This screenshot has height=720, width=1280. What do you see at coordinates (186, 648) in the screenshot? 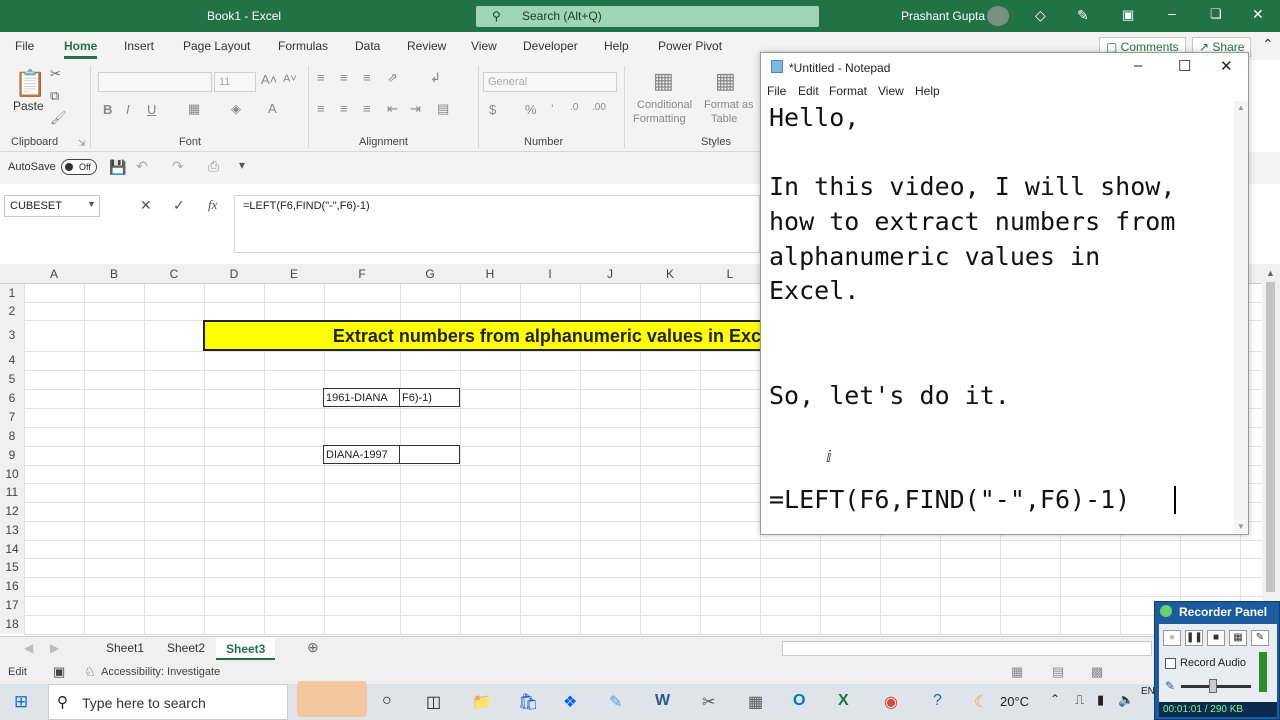
I see `sheet-tab-sheet2: Sheet2` at bounding box center [186, 648].